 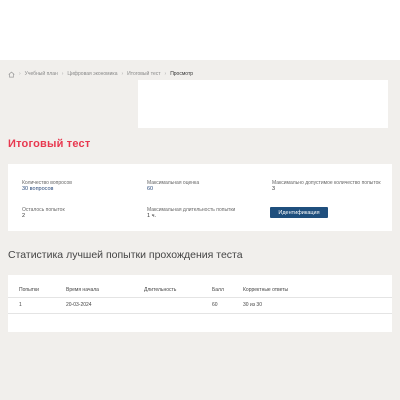 What do you see at coordinates (11, 74) in the screenshot?
I see `home-icon` at bounding box center [11, 74].